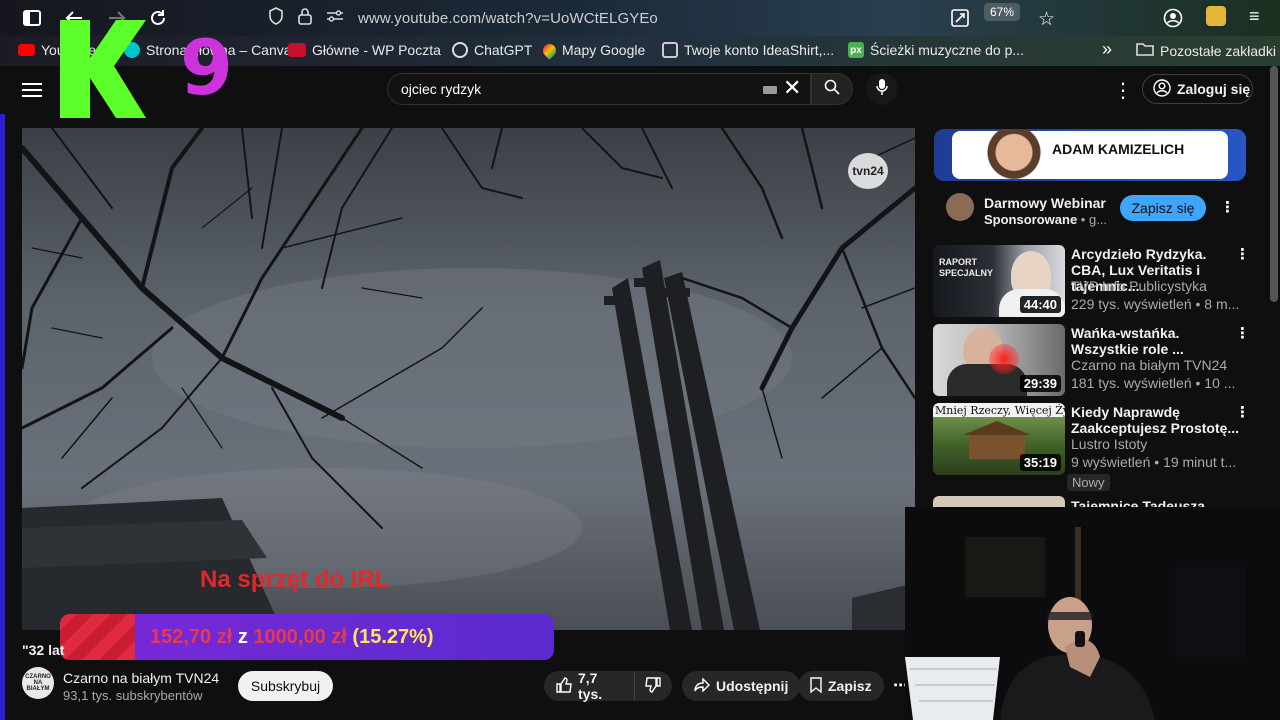 This screenshot has height=720, width=1280. I want to click on sign-in-button: Zaloguj się, so click(1197, 89).